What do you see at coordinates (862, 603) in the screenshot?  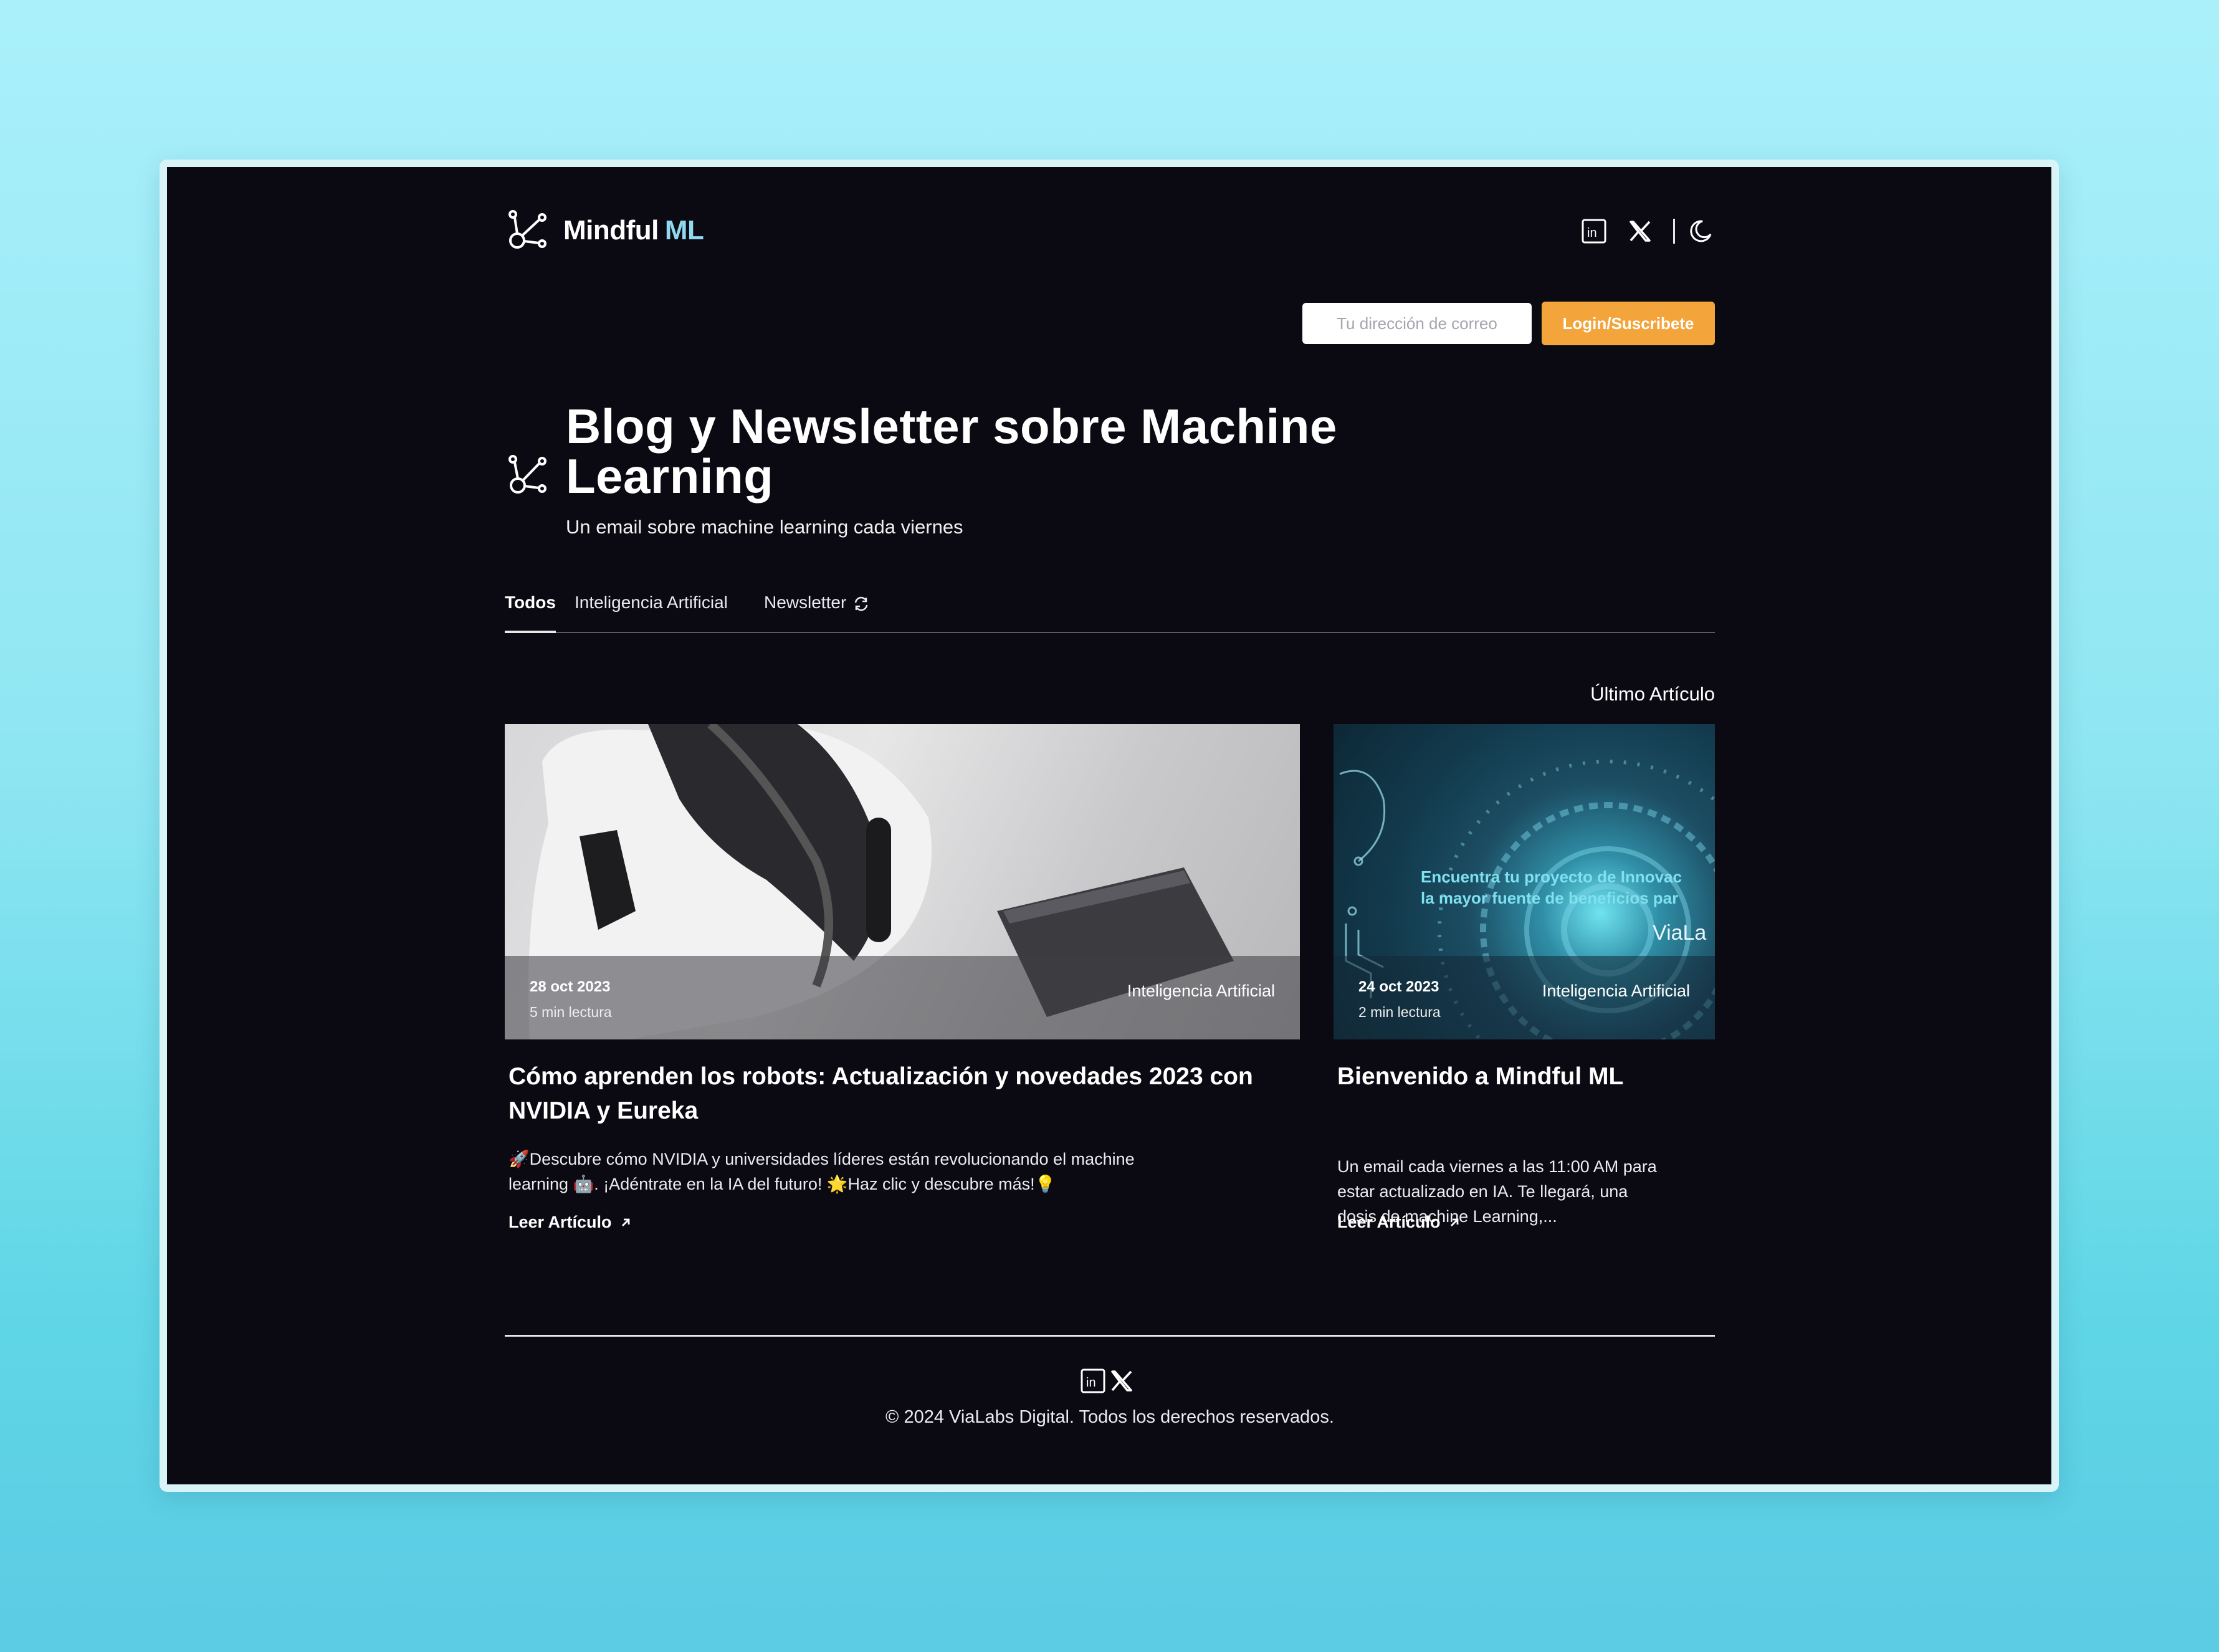 I see `refresh-icon` at bounding box center [862, 603].